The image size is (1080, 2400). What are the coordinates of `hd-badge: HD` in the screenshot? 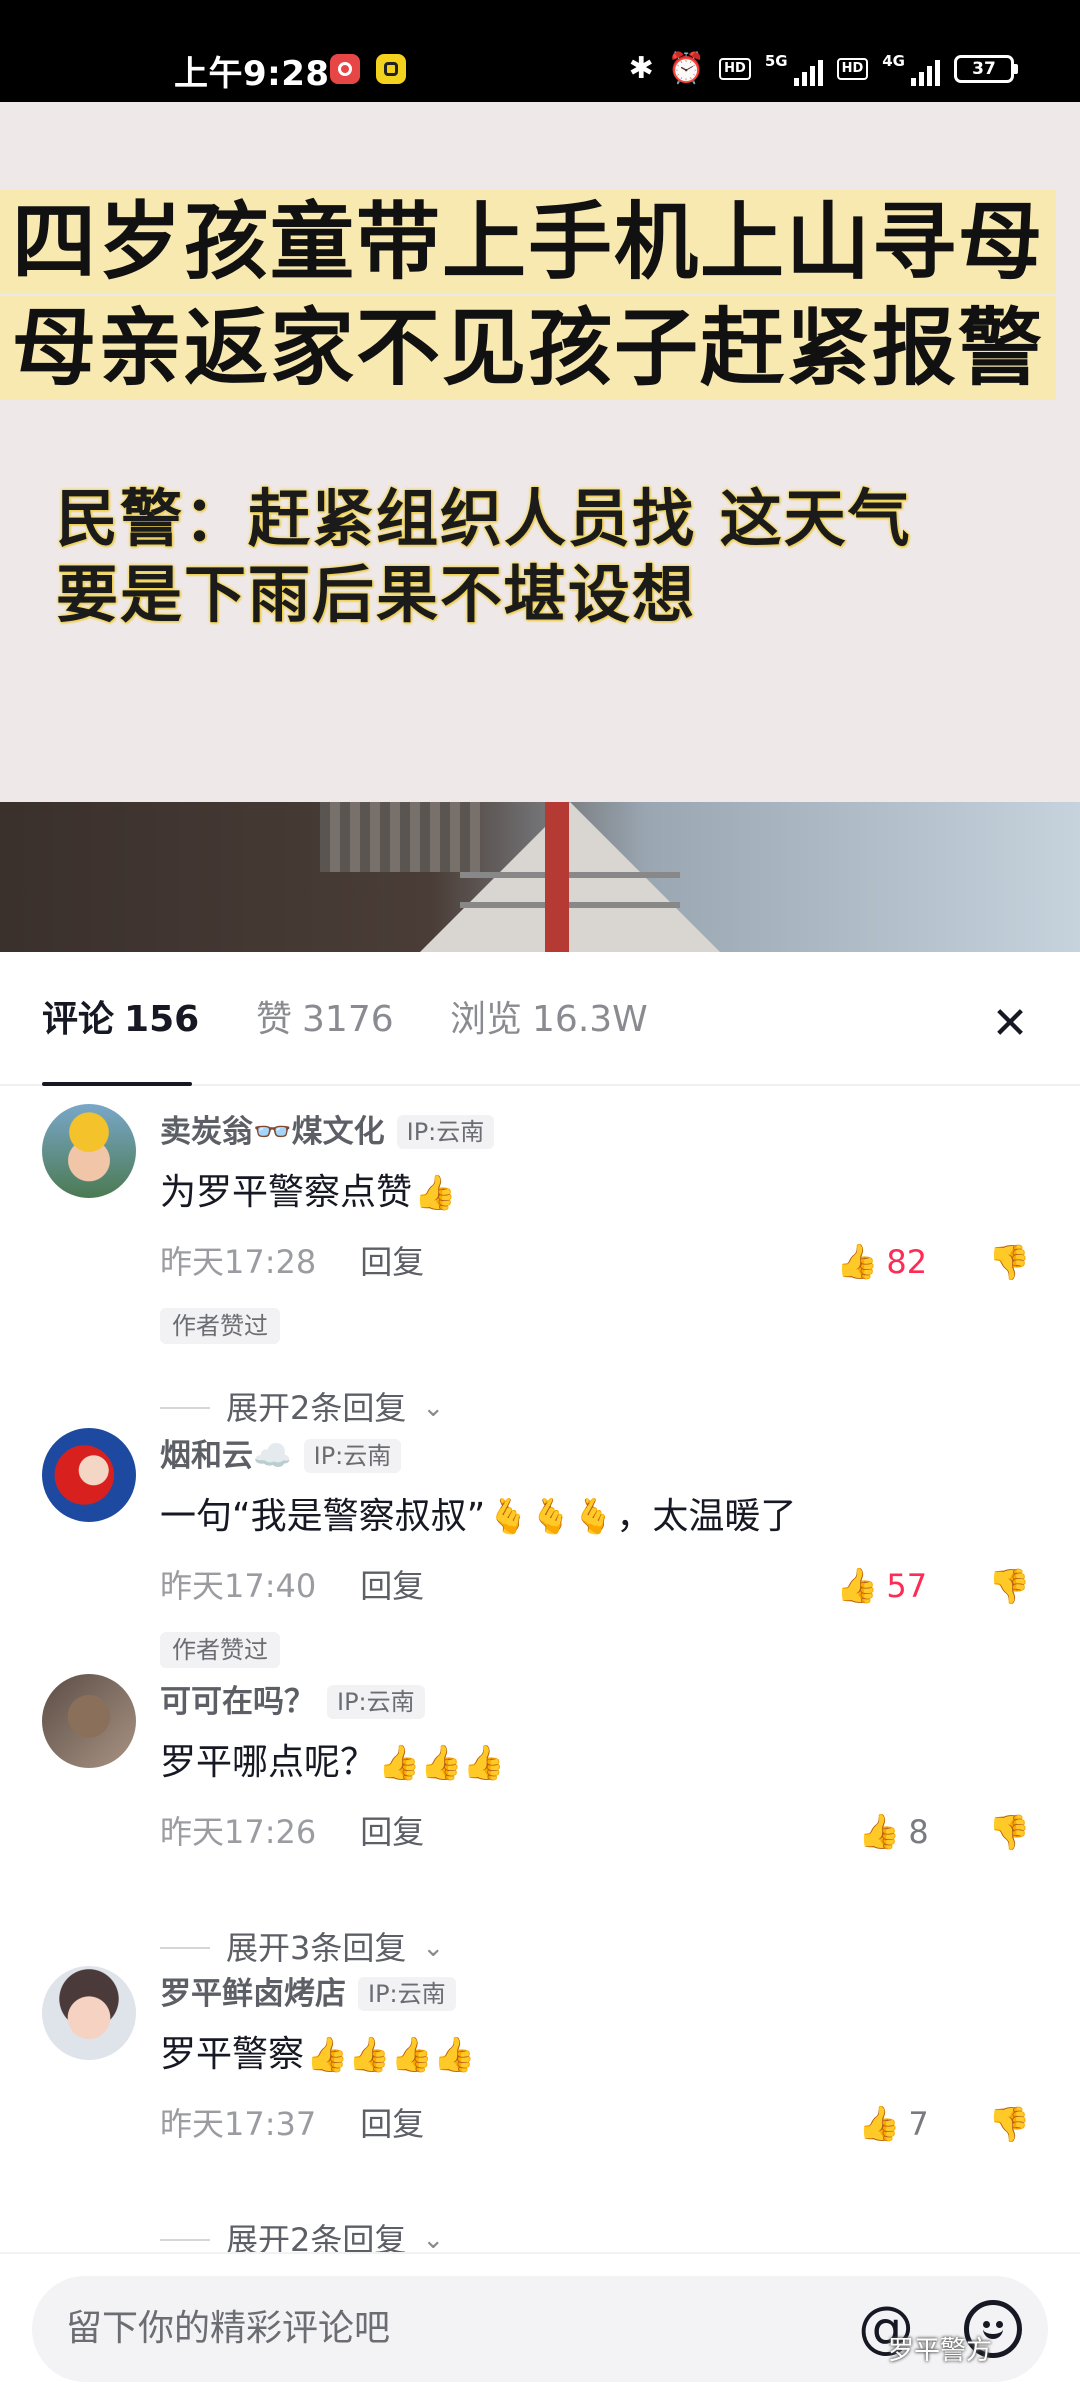 It's located at (735, 69).